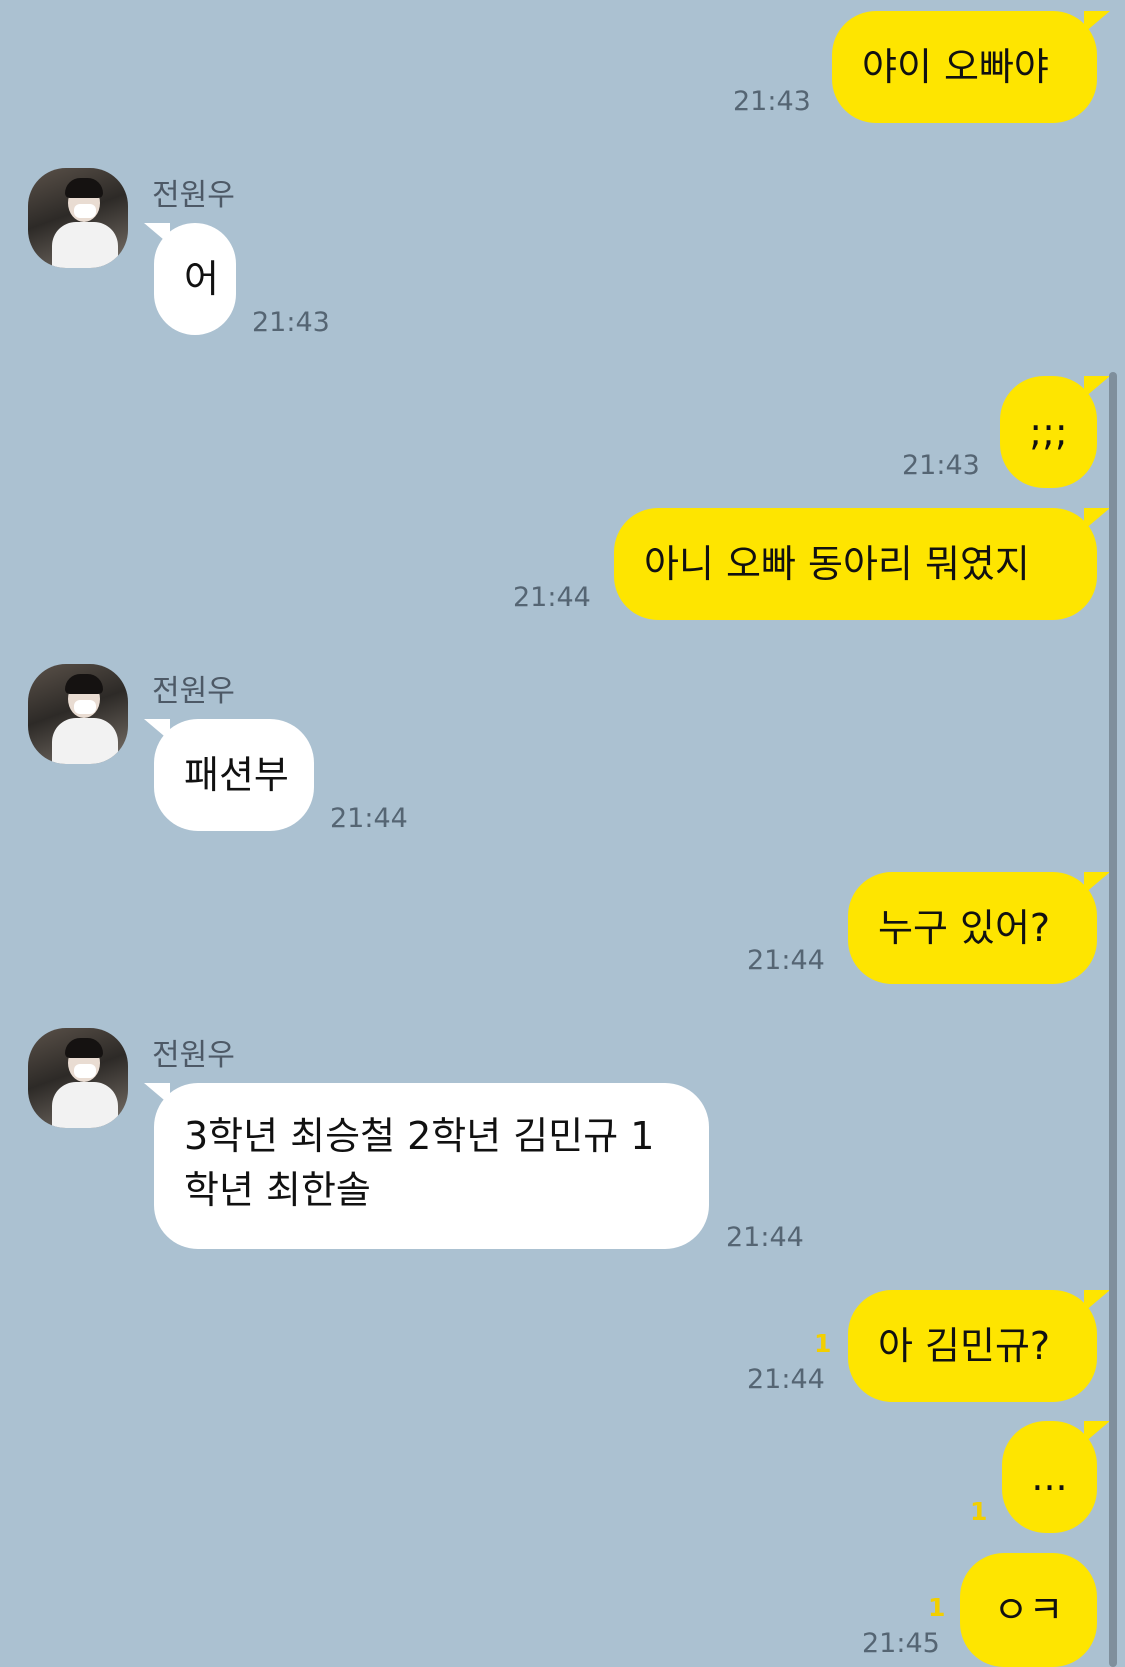 This screenshot has height=1667, width=1125. What do you see at coordinates (964, 928) in the screenshot?
I see `message-text: 누구 있어?` at bounding box center [964, 928].